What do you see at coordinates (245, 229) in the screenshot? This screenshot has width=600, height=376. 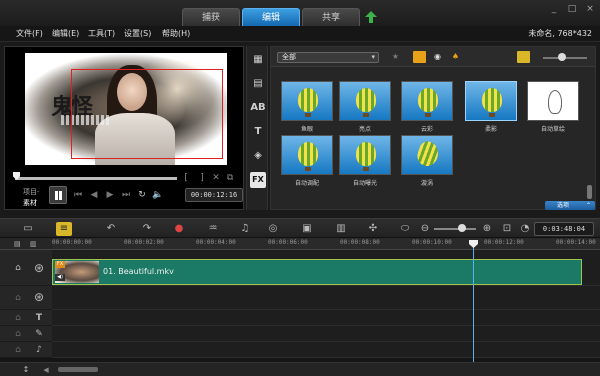 I see `auto-music-icon: ♫` at bounding box center [245, 229].